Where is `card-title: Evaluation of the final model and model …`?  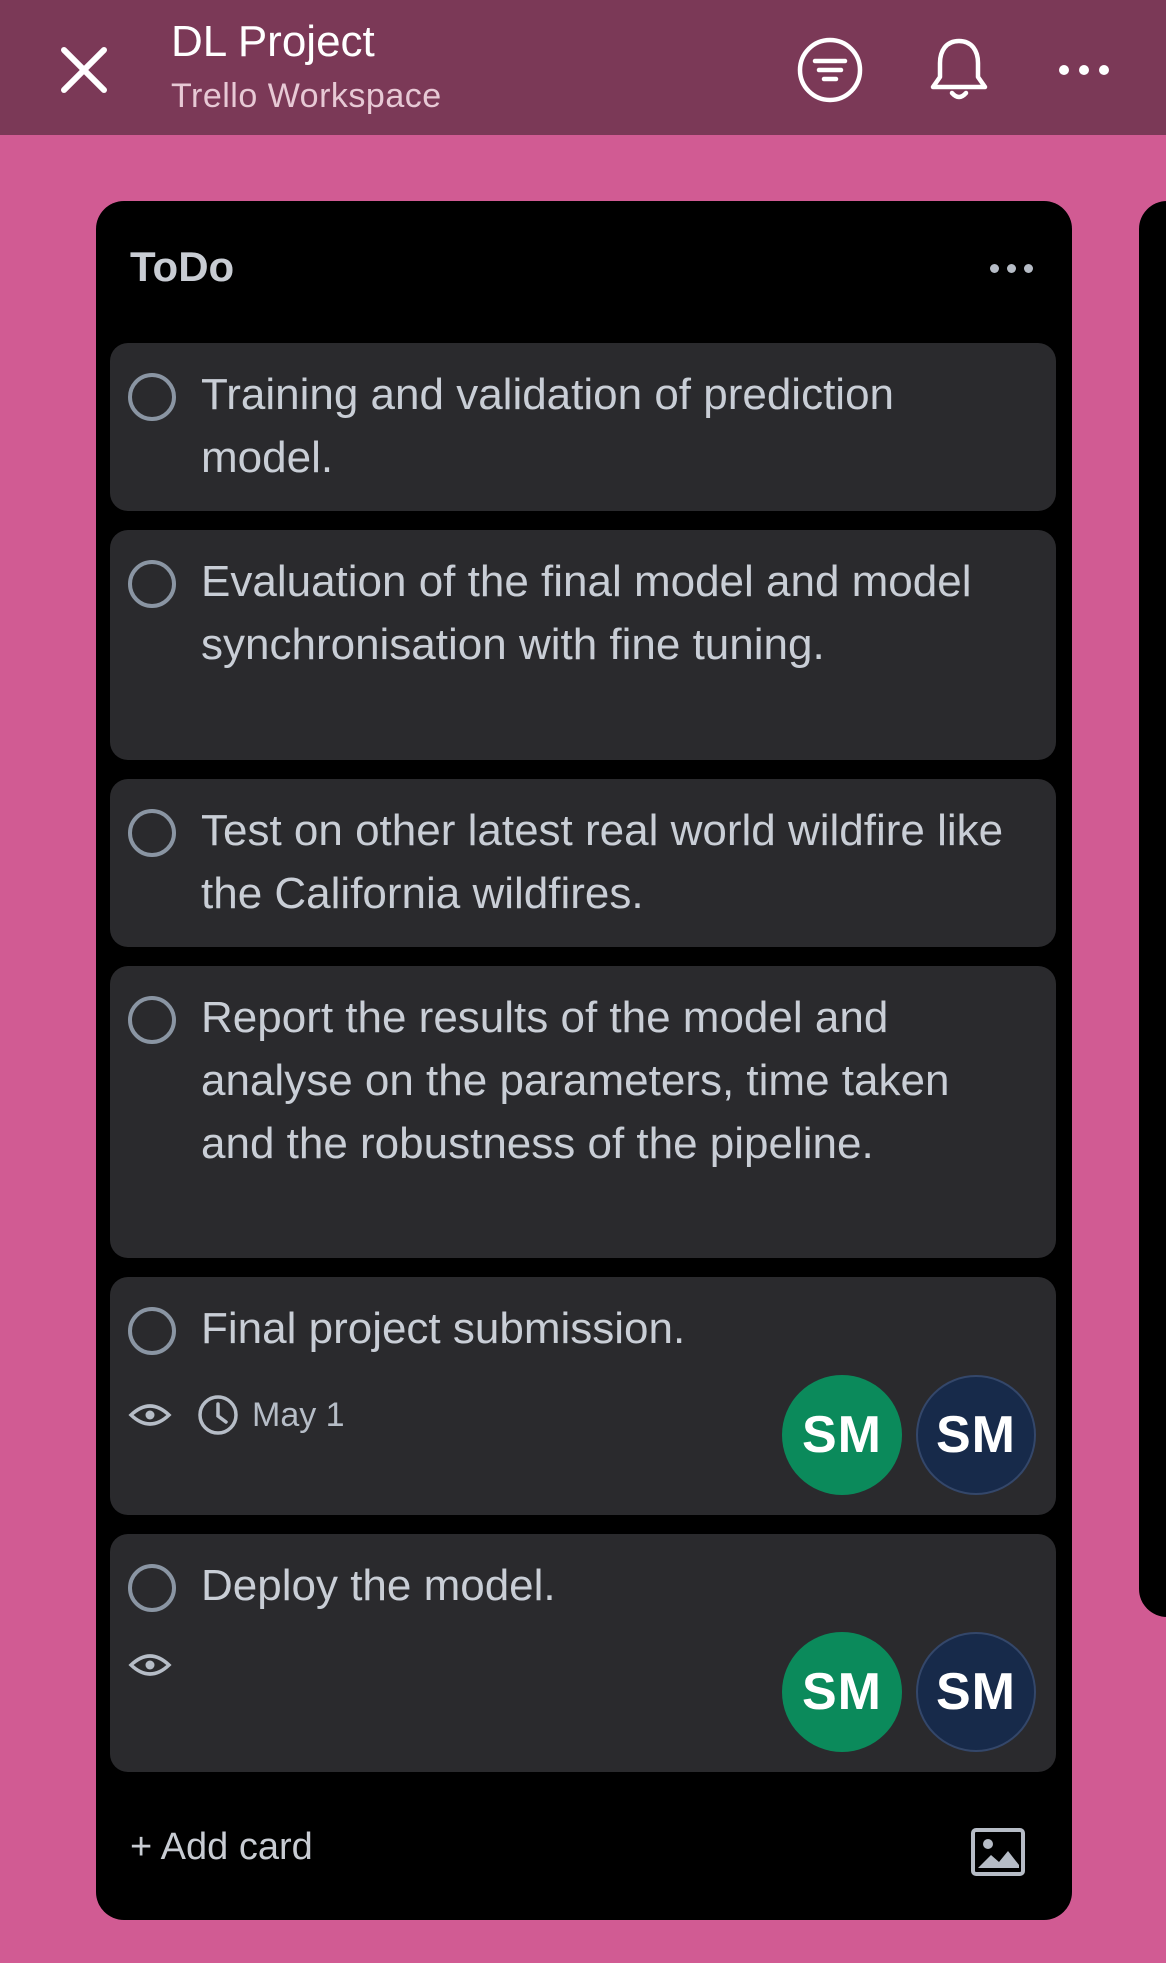 card-title: Evaluation of the final model and model … is located at coordinates (586, 613).